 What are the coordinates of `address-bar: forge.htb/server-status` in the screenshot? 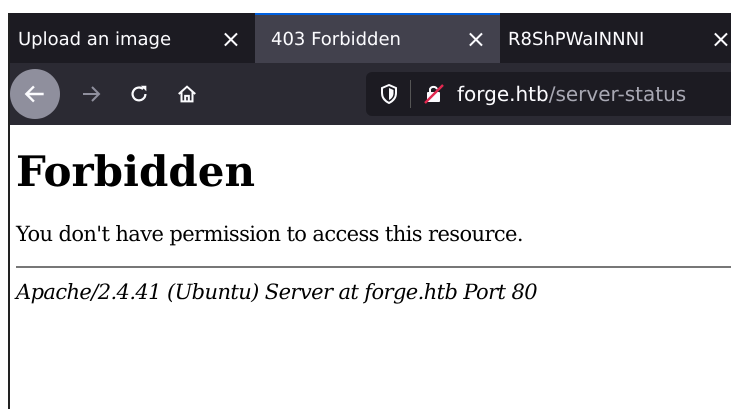 It's located at (548, 94).